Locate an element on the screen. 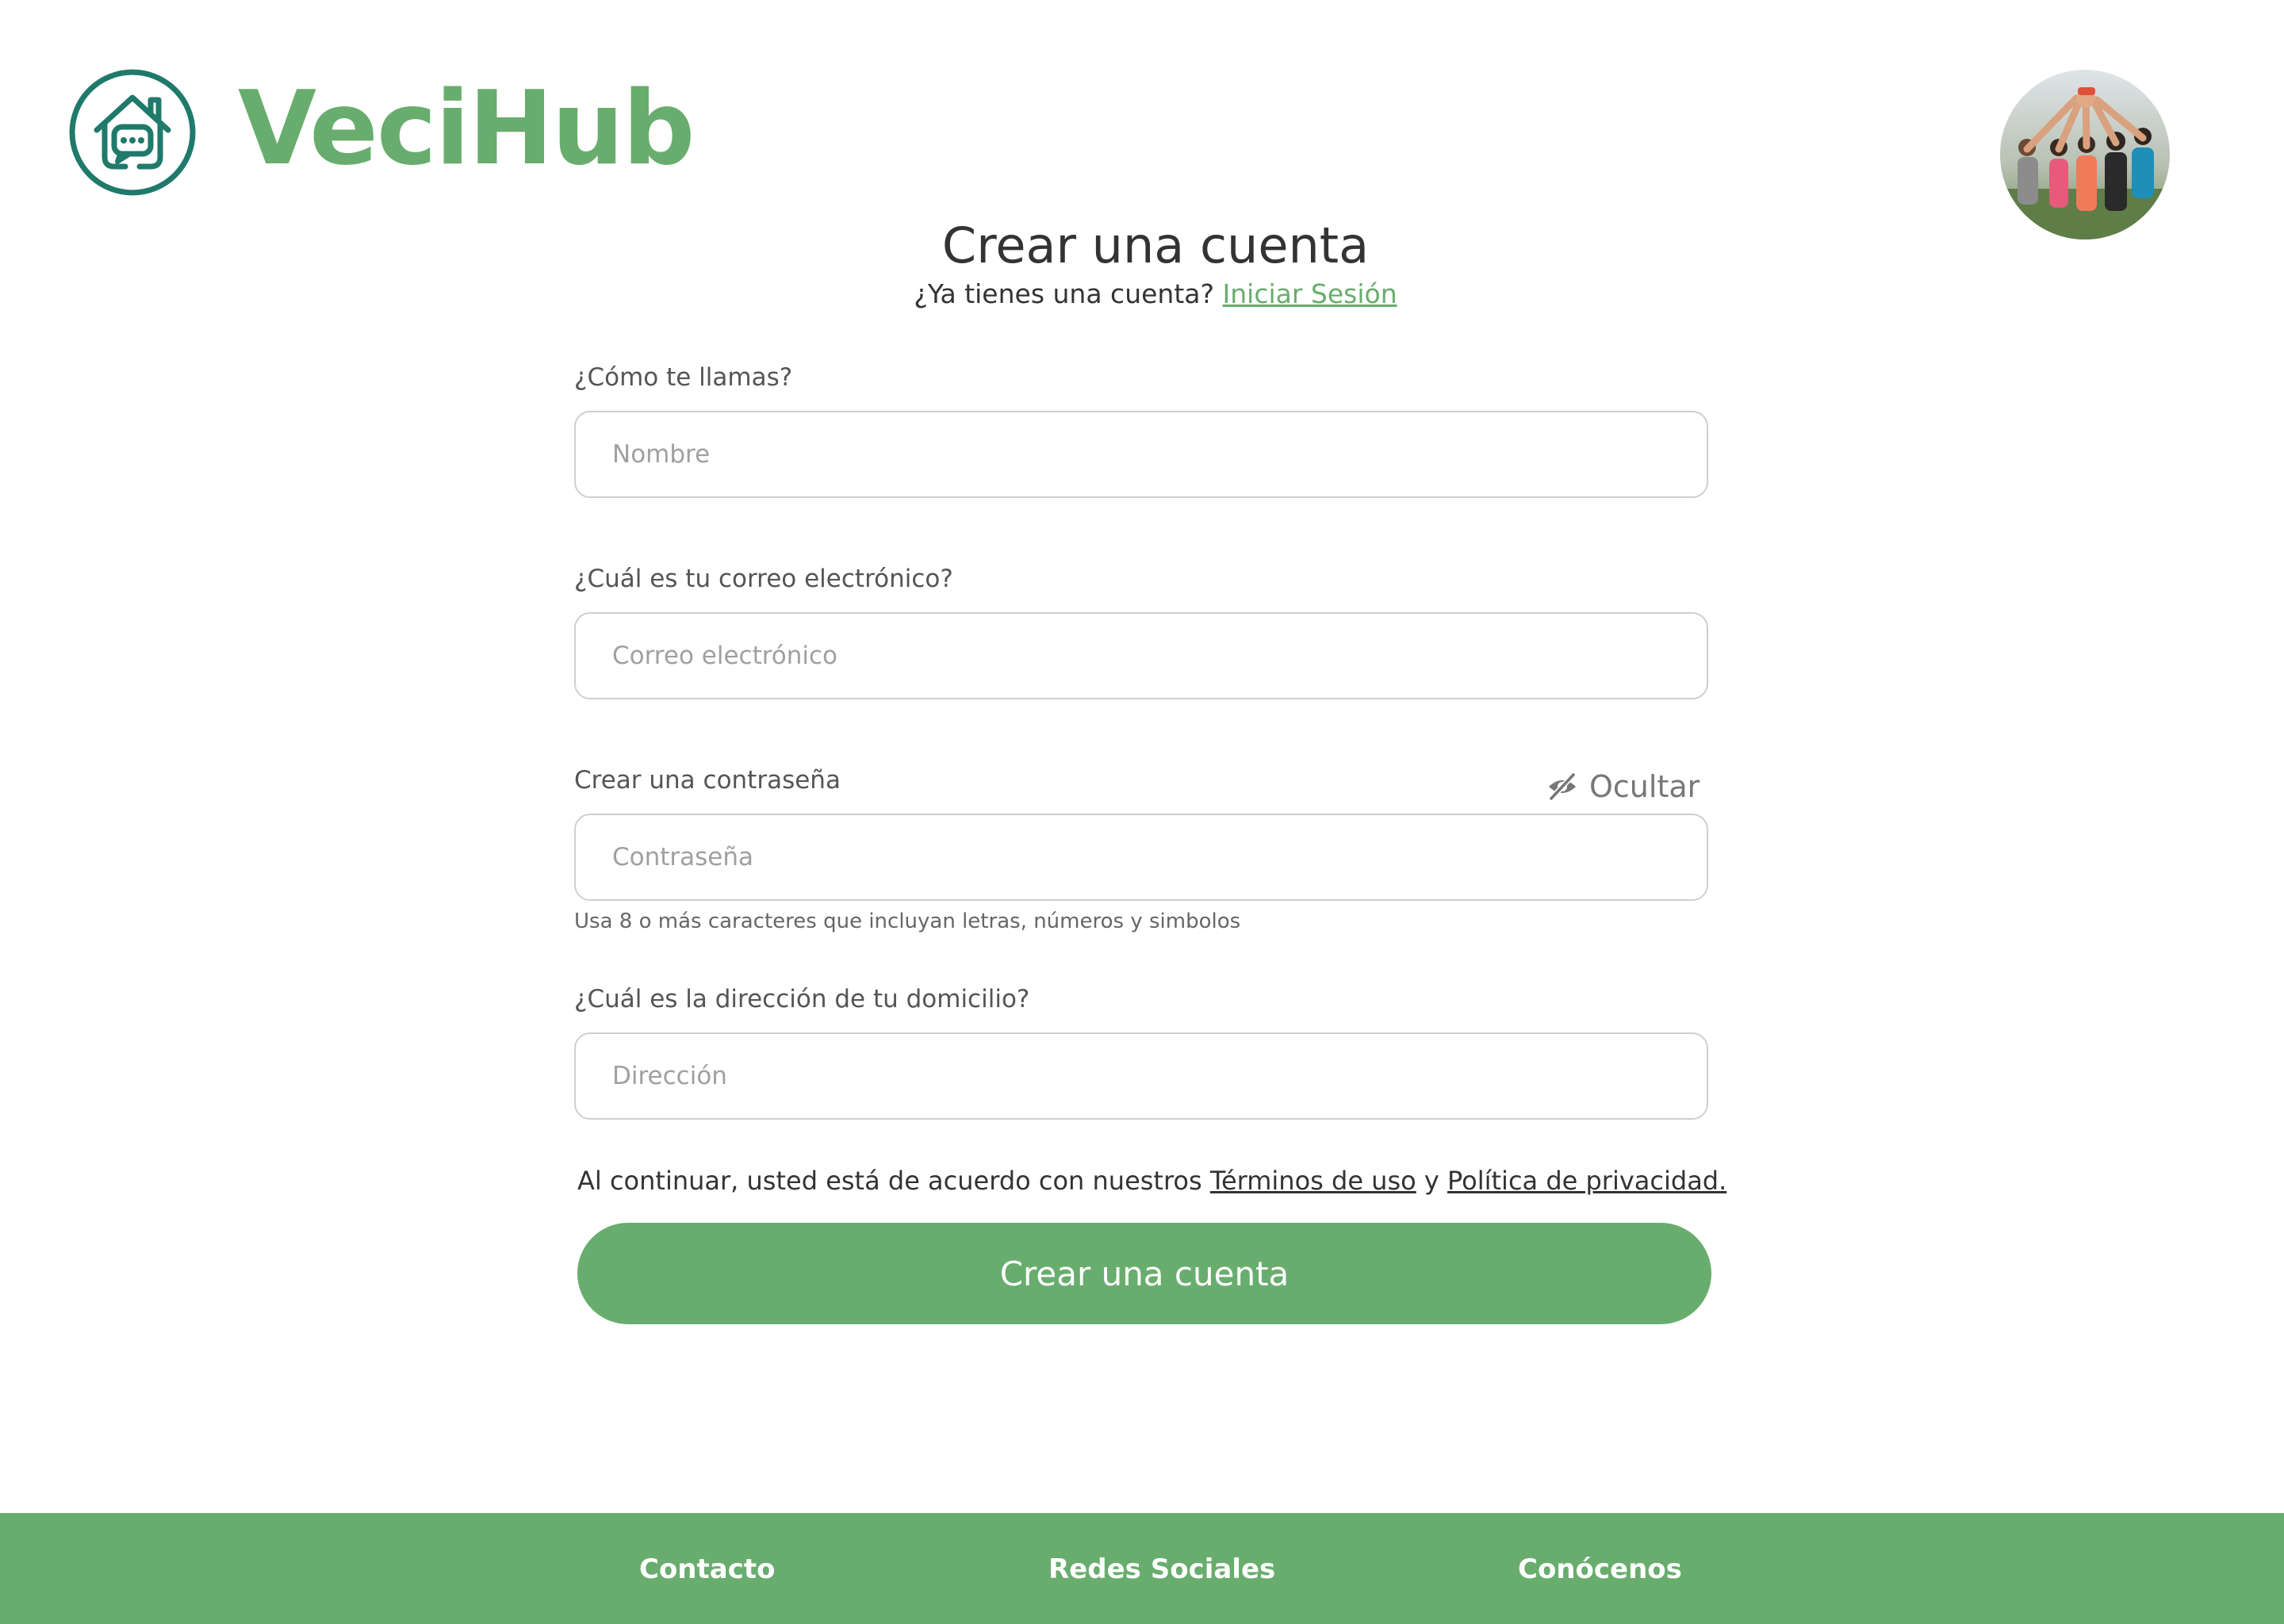  privacy-policy-link: Política de privacidad. is located at coordinates (1586, 1181).